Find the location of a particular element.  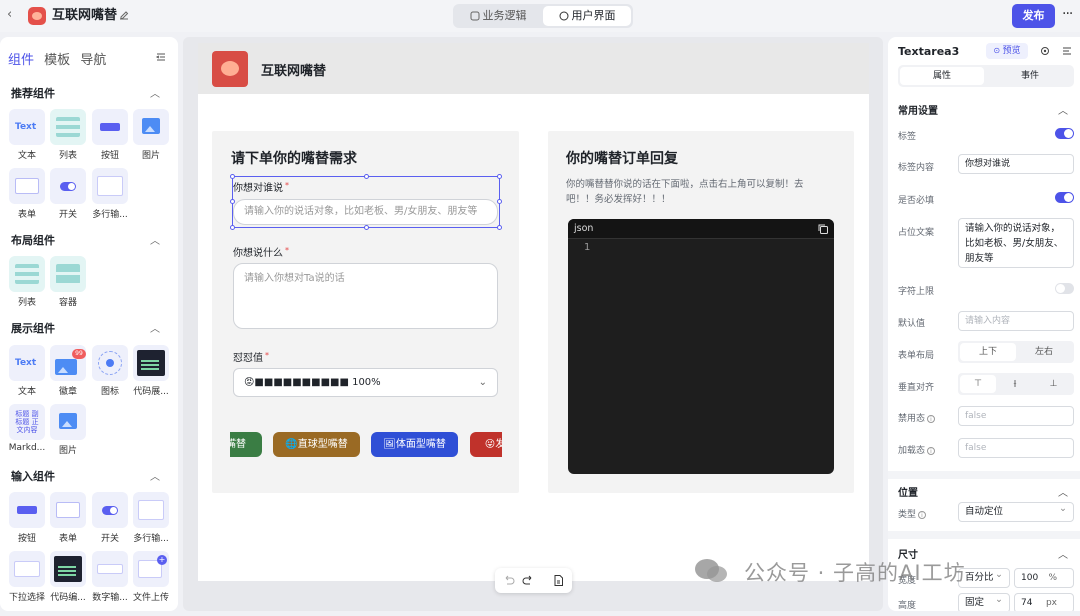

component-input-switch: 开关 is located at coordinates (110, 518).